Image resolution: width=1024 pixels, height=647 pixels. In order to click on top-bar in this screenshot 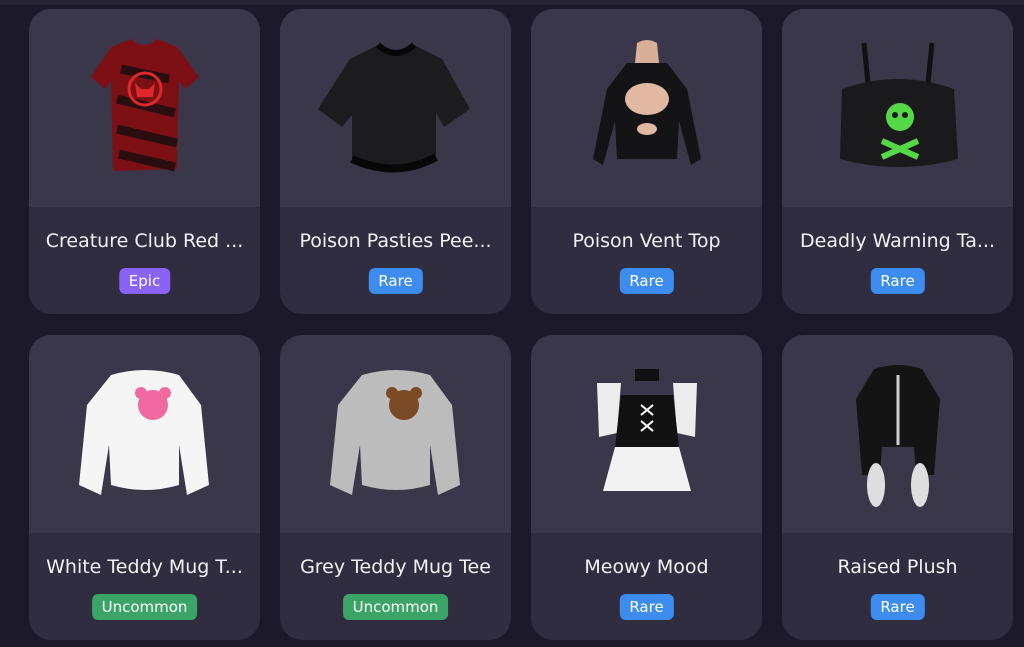, I will do `click(512, 2)`.